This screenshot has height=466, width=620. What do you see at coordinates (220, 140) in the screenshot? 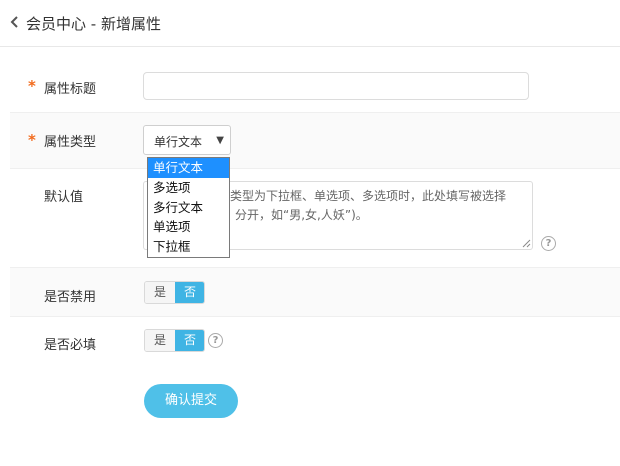
I see `dropdown-arrow-icon: ▼` at bounding box center [220, 140].